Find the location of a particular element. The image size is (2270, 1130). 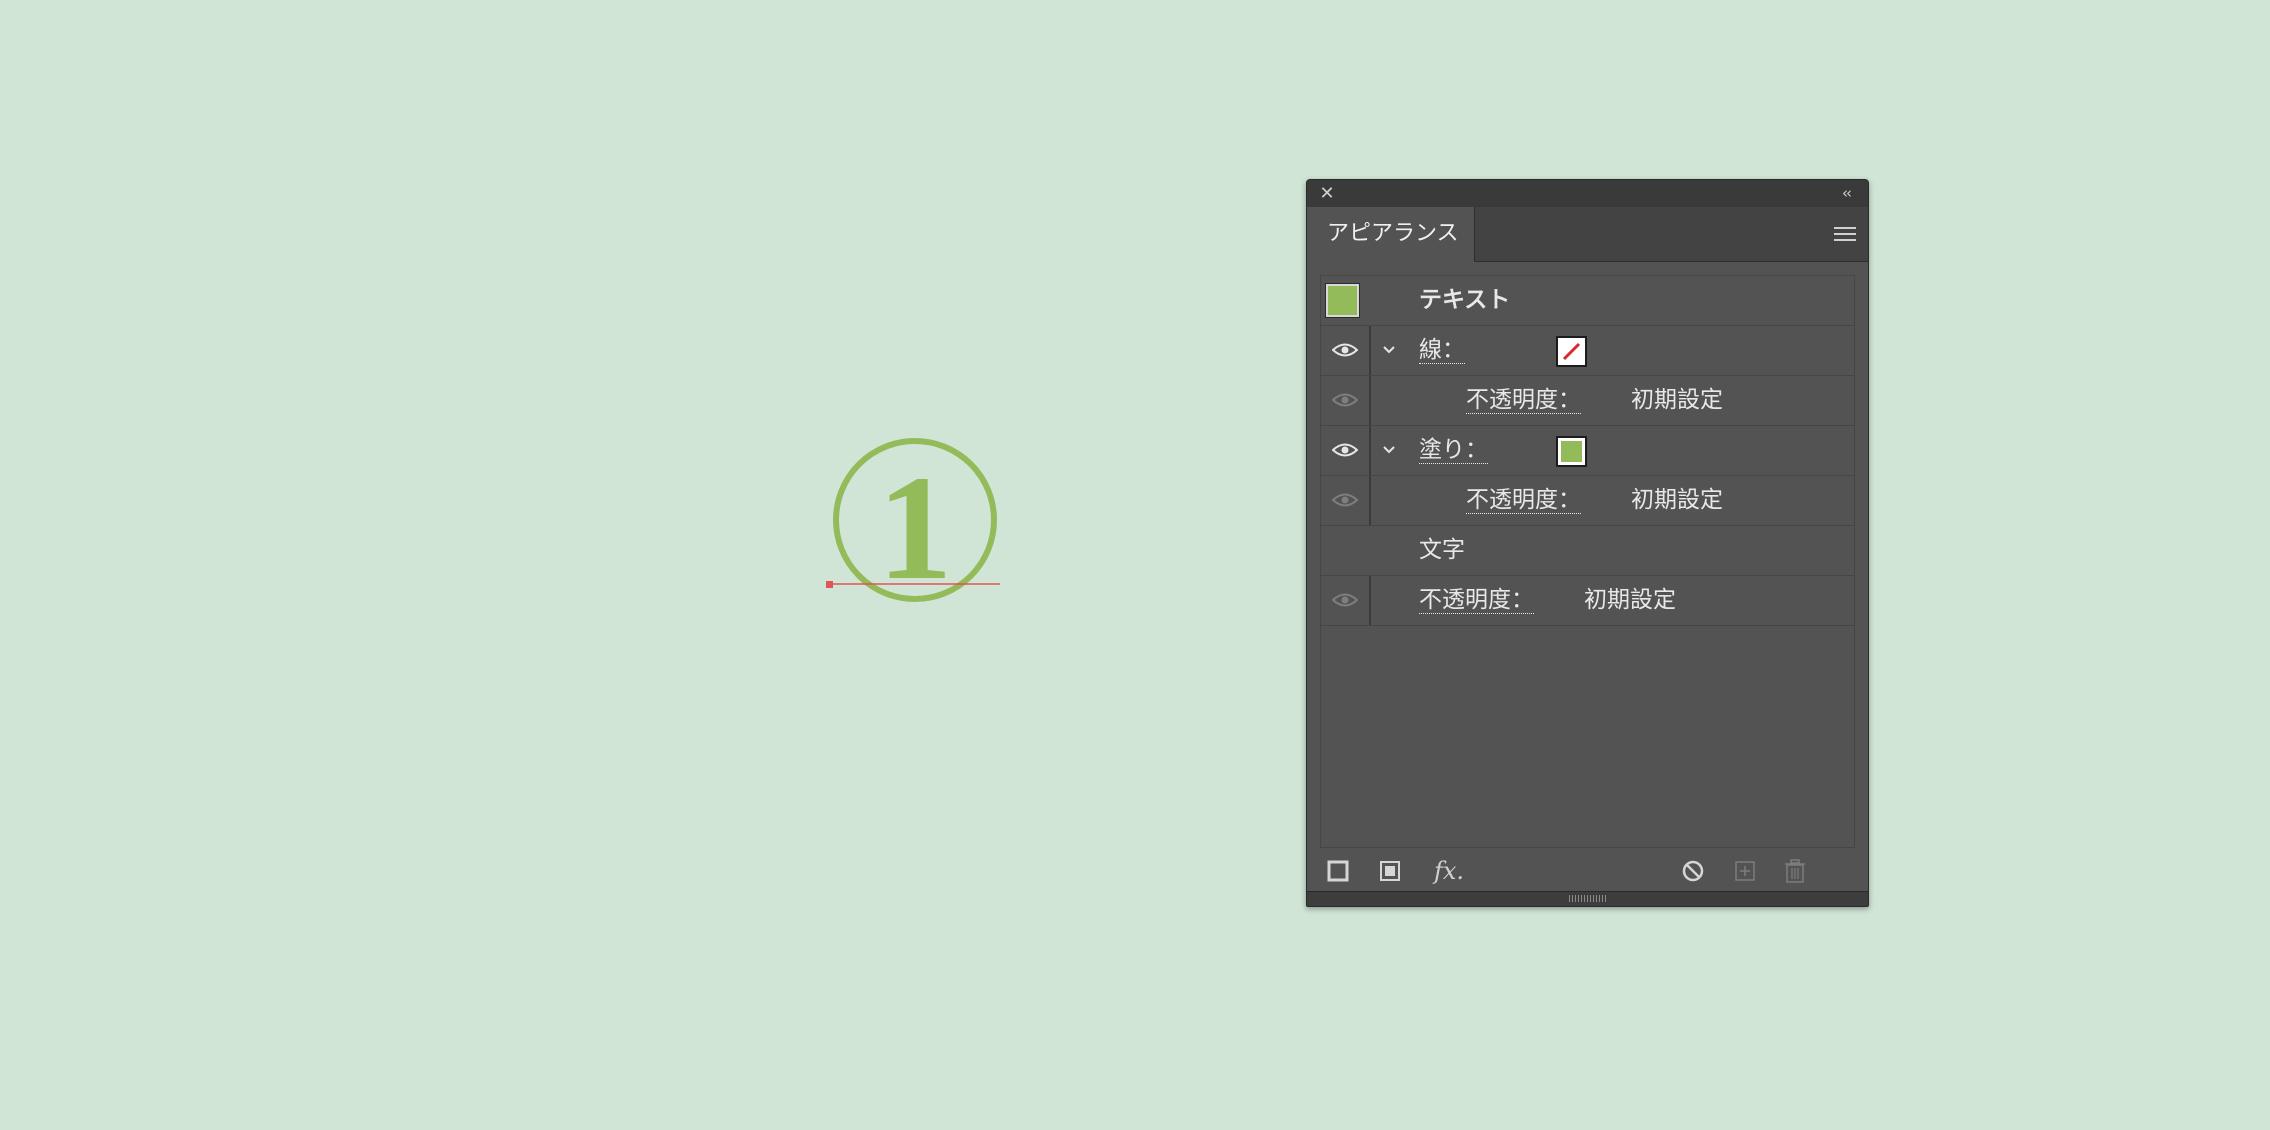

close-icon: ✕ is located at coordinates (1327, 194).